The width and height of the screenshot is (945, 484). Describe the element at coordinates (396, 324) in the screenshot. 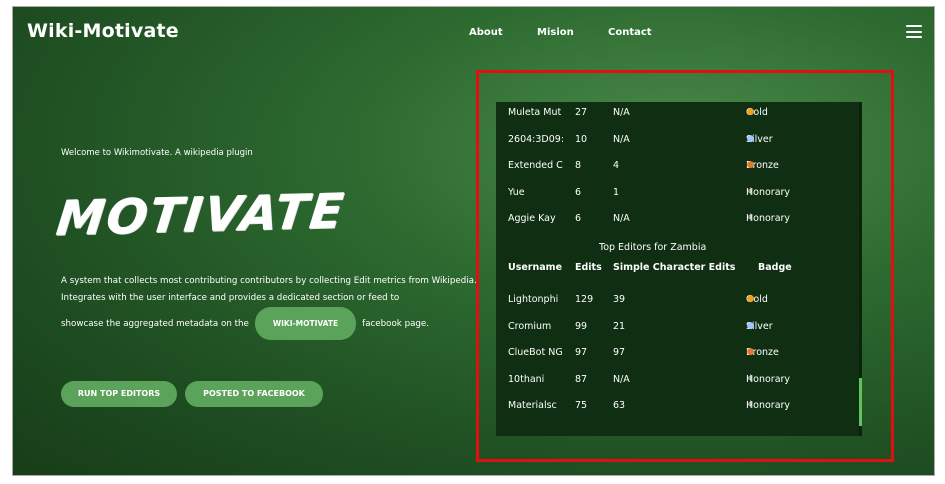

I see `desc-line-3-post: facebook page.` at that location.